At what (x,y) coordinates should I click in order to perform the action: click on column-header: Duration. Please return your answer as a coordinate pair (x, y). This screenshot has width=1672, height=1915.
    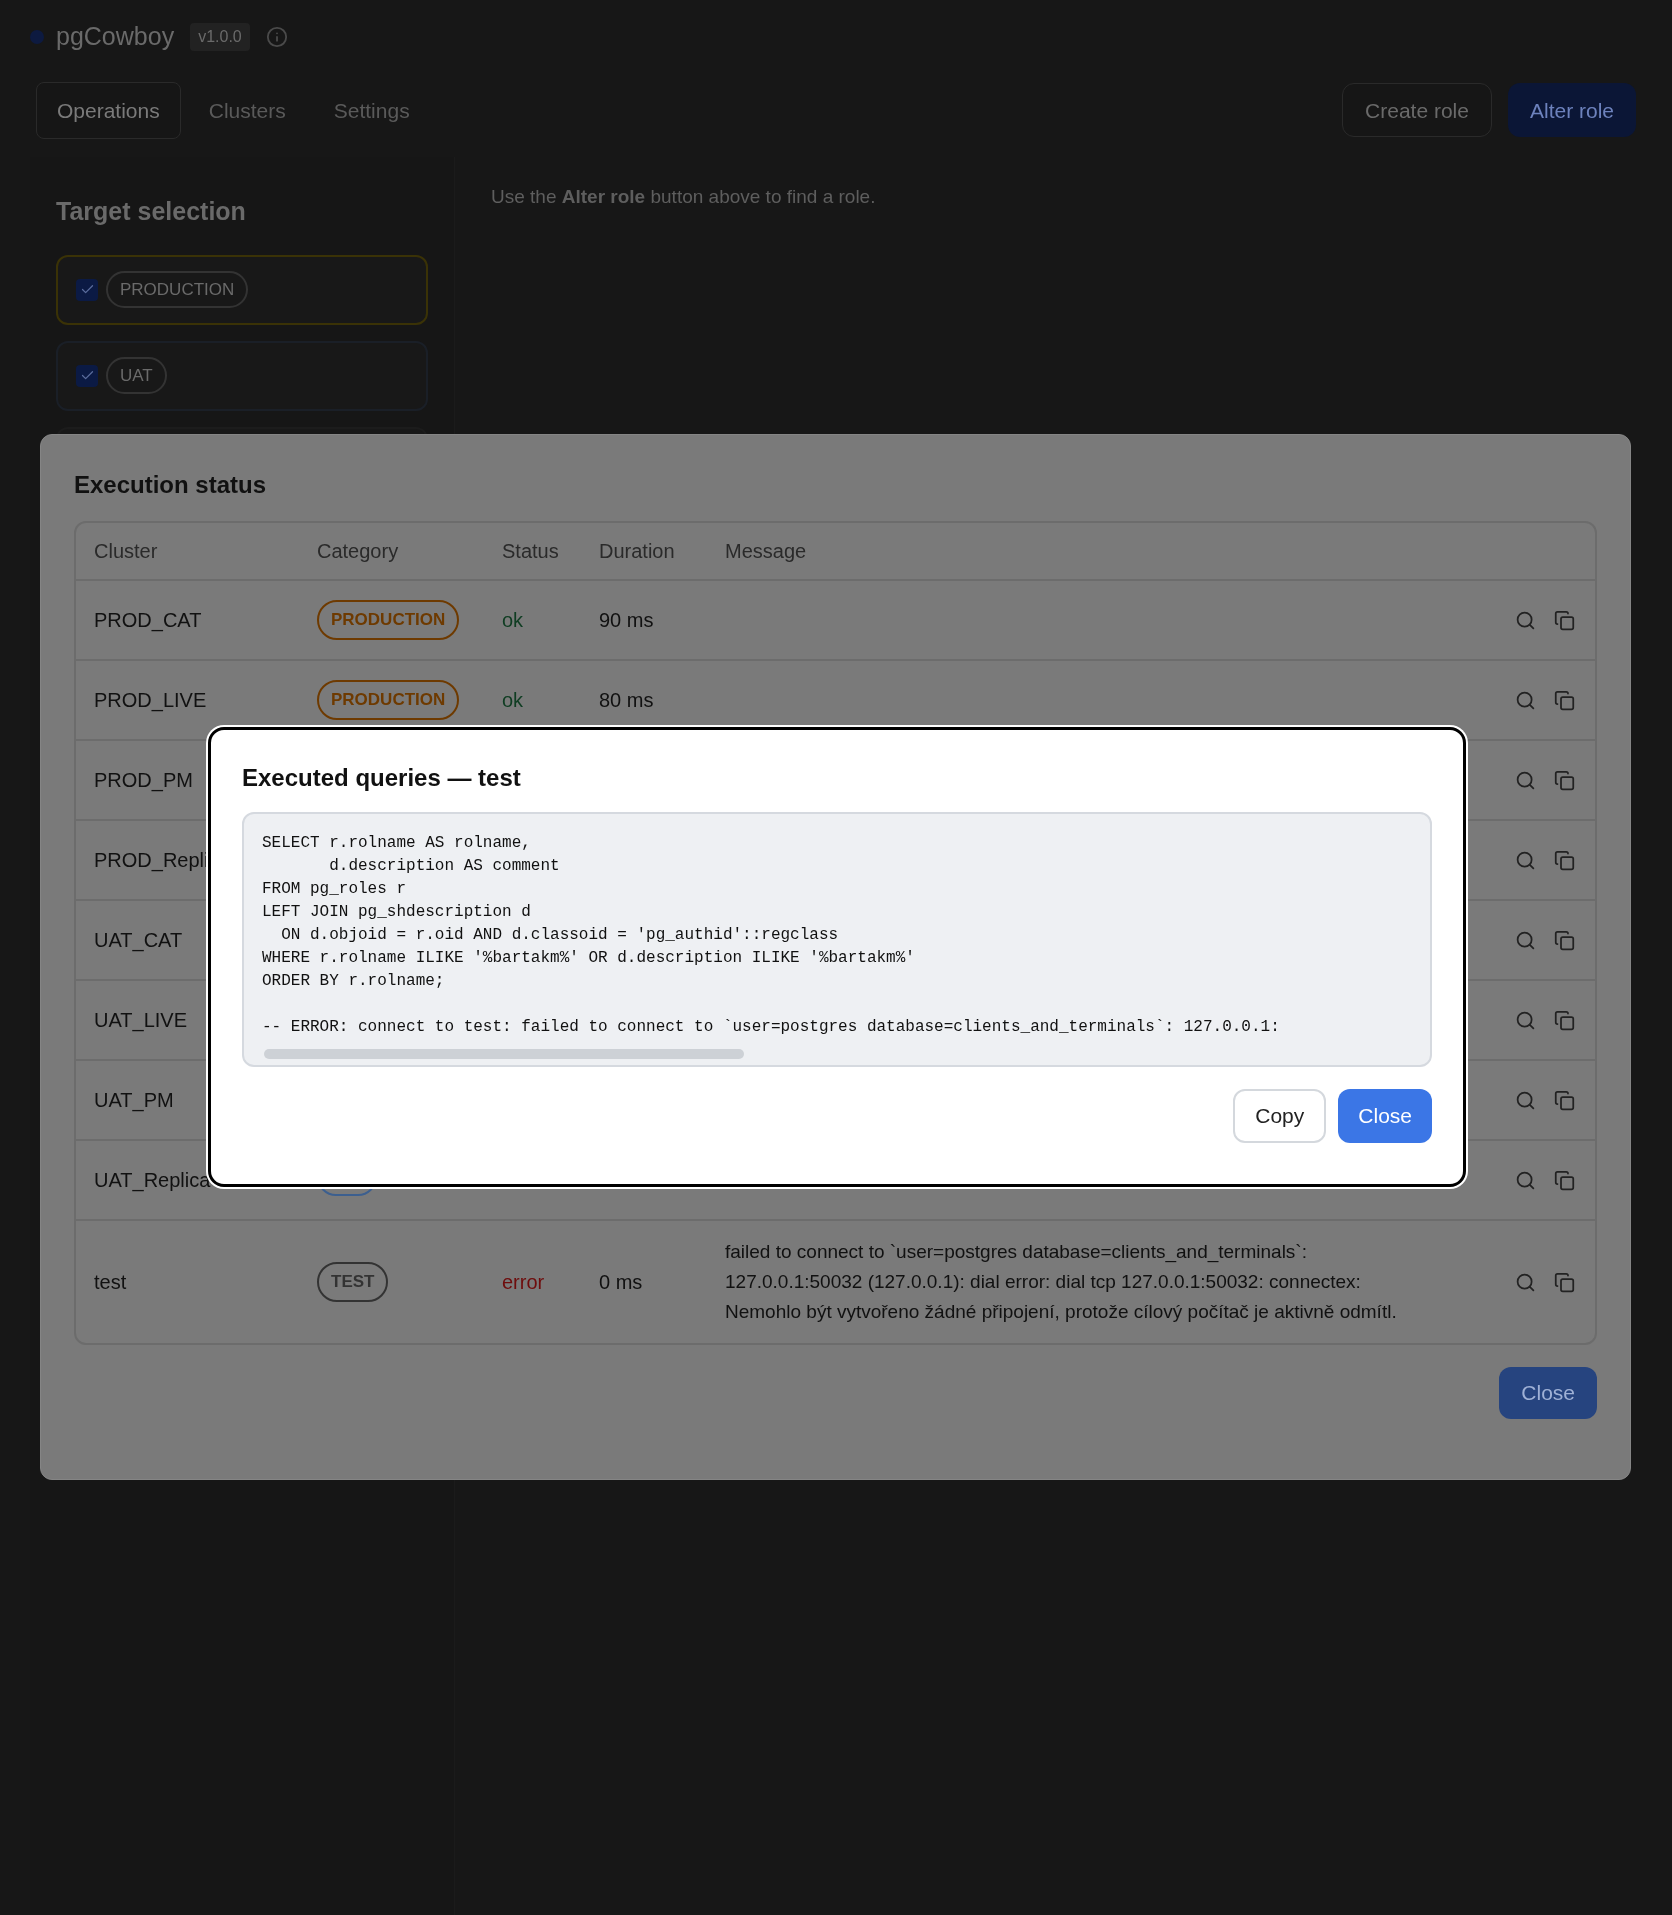
    Looking at the image, I should click on (637, 551).